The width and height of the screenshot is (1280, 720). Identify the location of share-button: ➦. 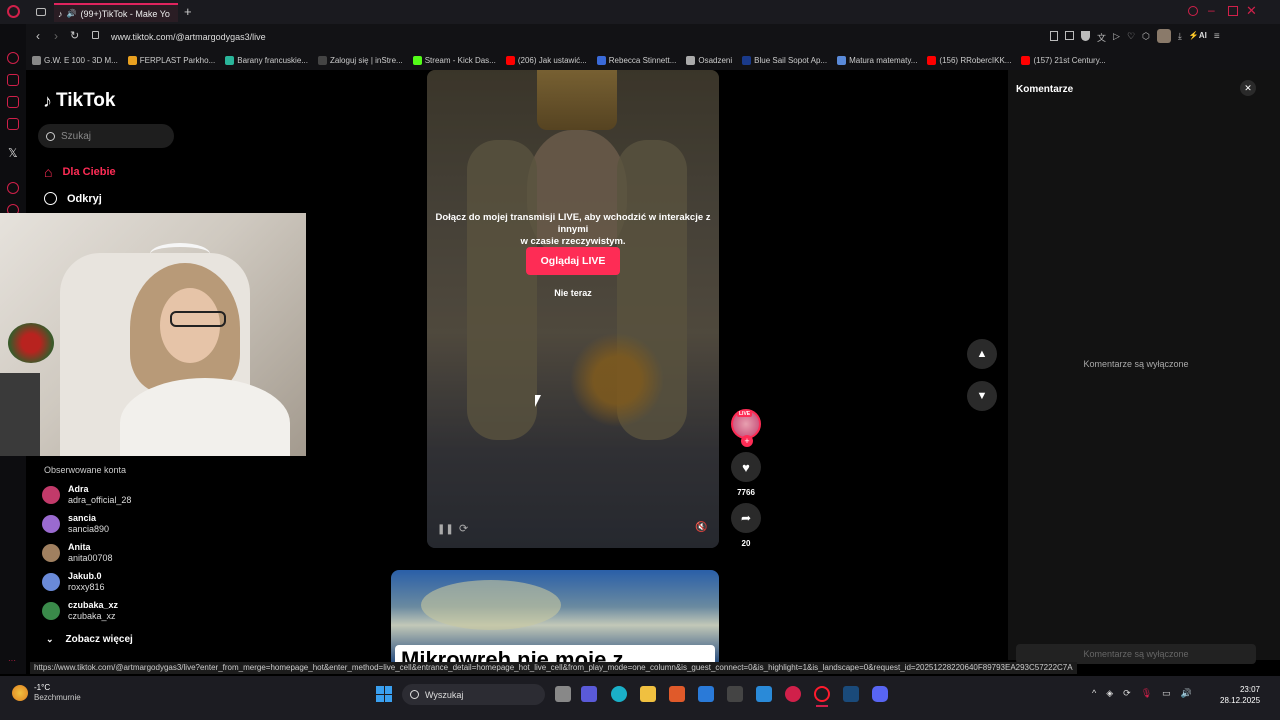
(746, 518).